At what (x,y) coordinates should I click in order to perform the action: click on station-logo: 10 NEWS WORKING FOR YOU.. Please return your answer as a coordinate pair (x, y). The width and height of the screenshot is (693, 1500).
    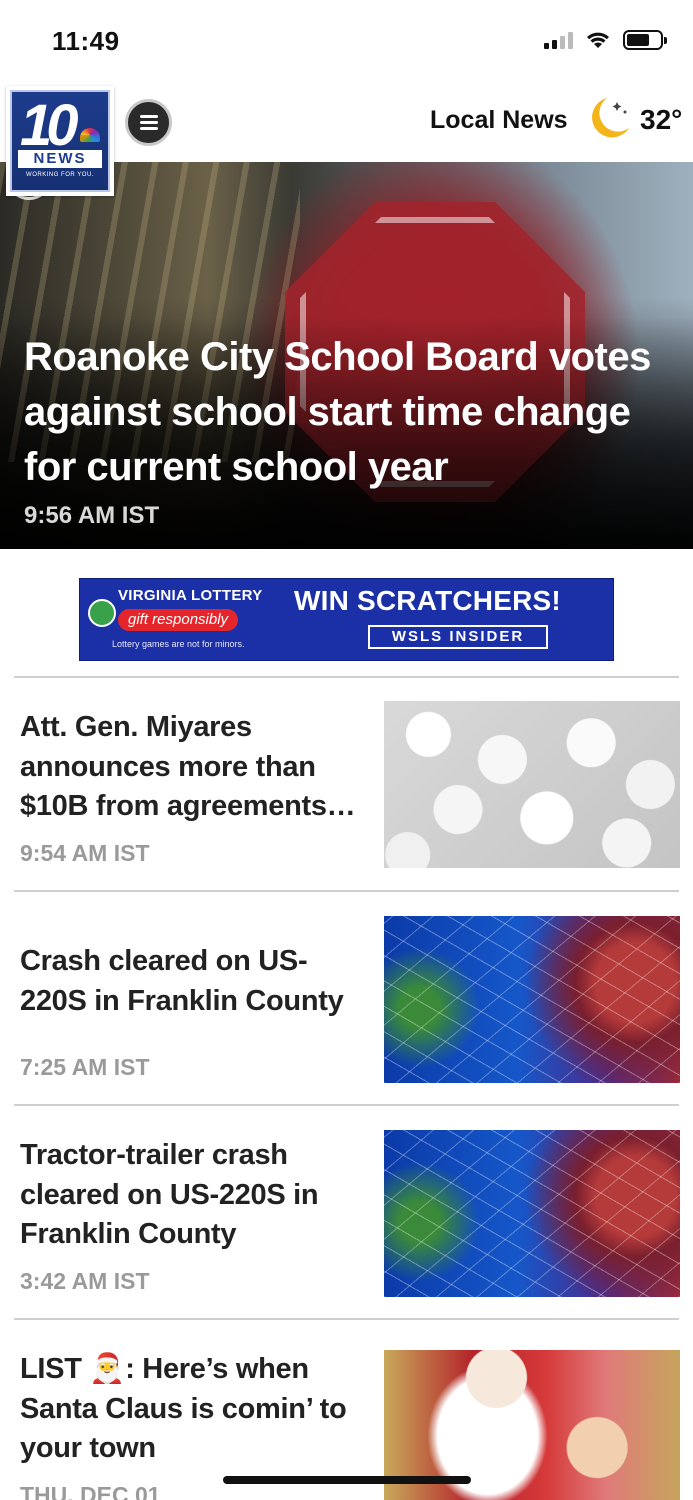
    Looking at the image, I should click on (60, 141).